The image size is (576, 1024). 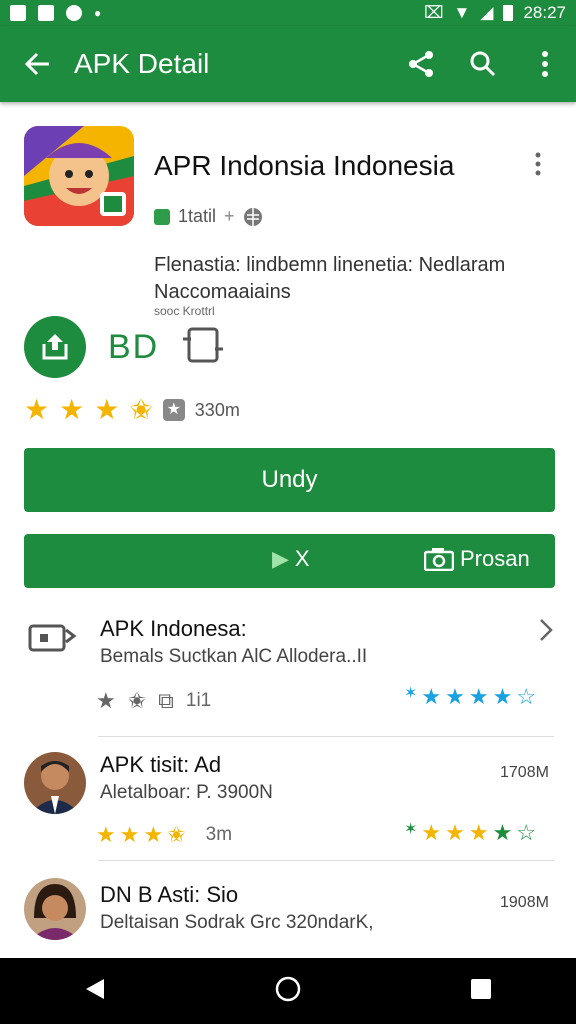 I want to click on app-bar: APK Detail, so click(x=288, y=64).